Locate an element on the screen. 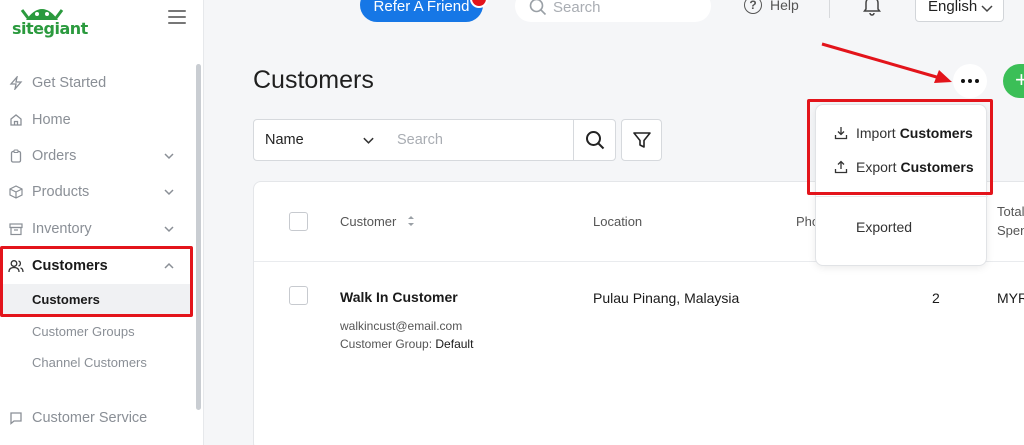 This screenshot has height=445, width=1024. topbar-divider is located at coordinates (829, 9).